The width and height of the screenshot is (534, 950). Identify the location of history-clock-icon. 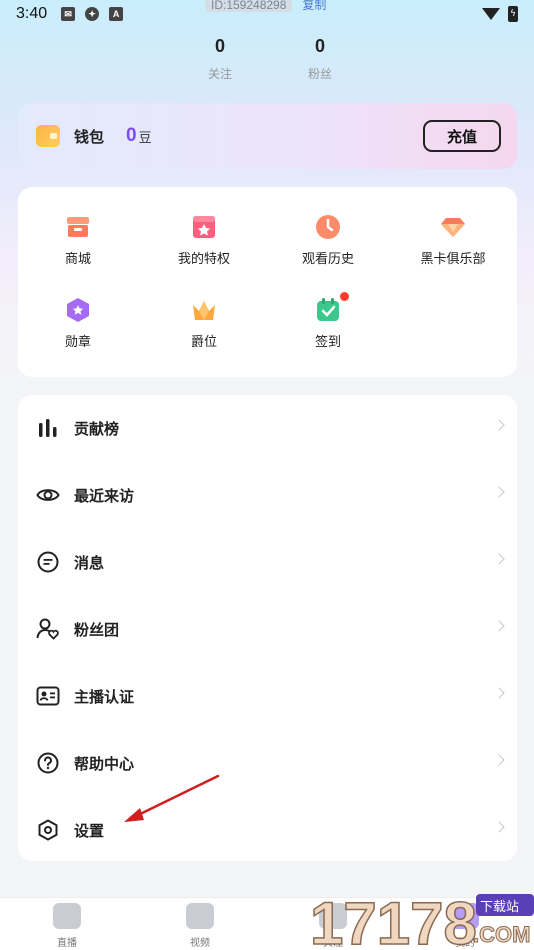
(328, 227).